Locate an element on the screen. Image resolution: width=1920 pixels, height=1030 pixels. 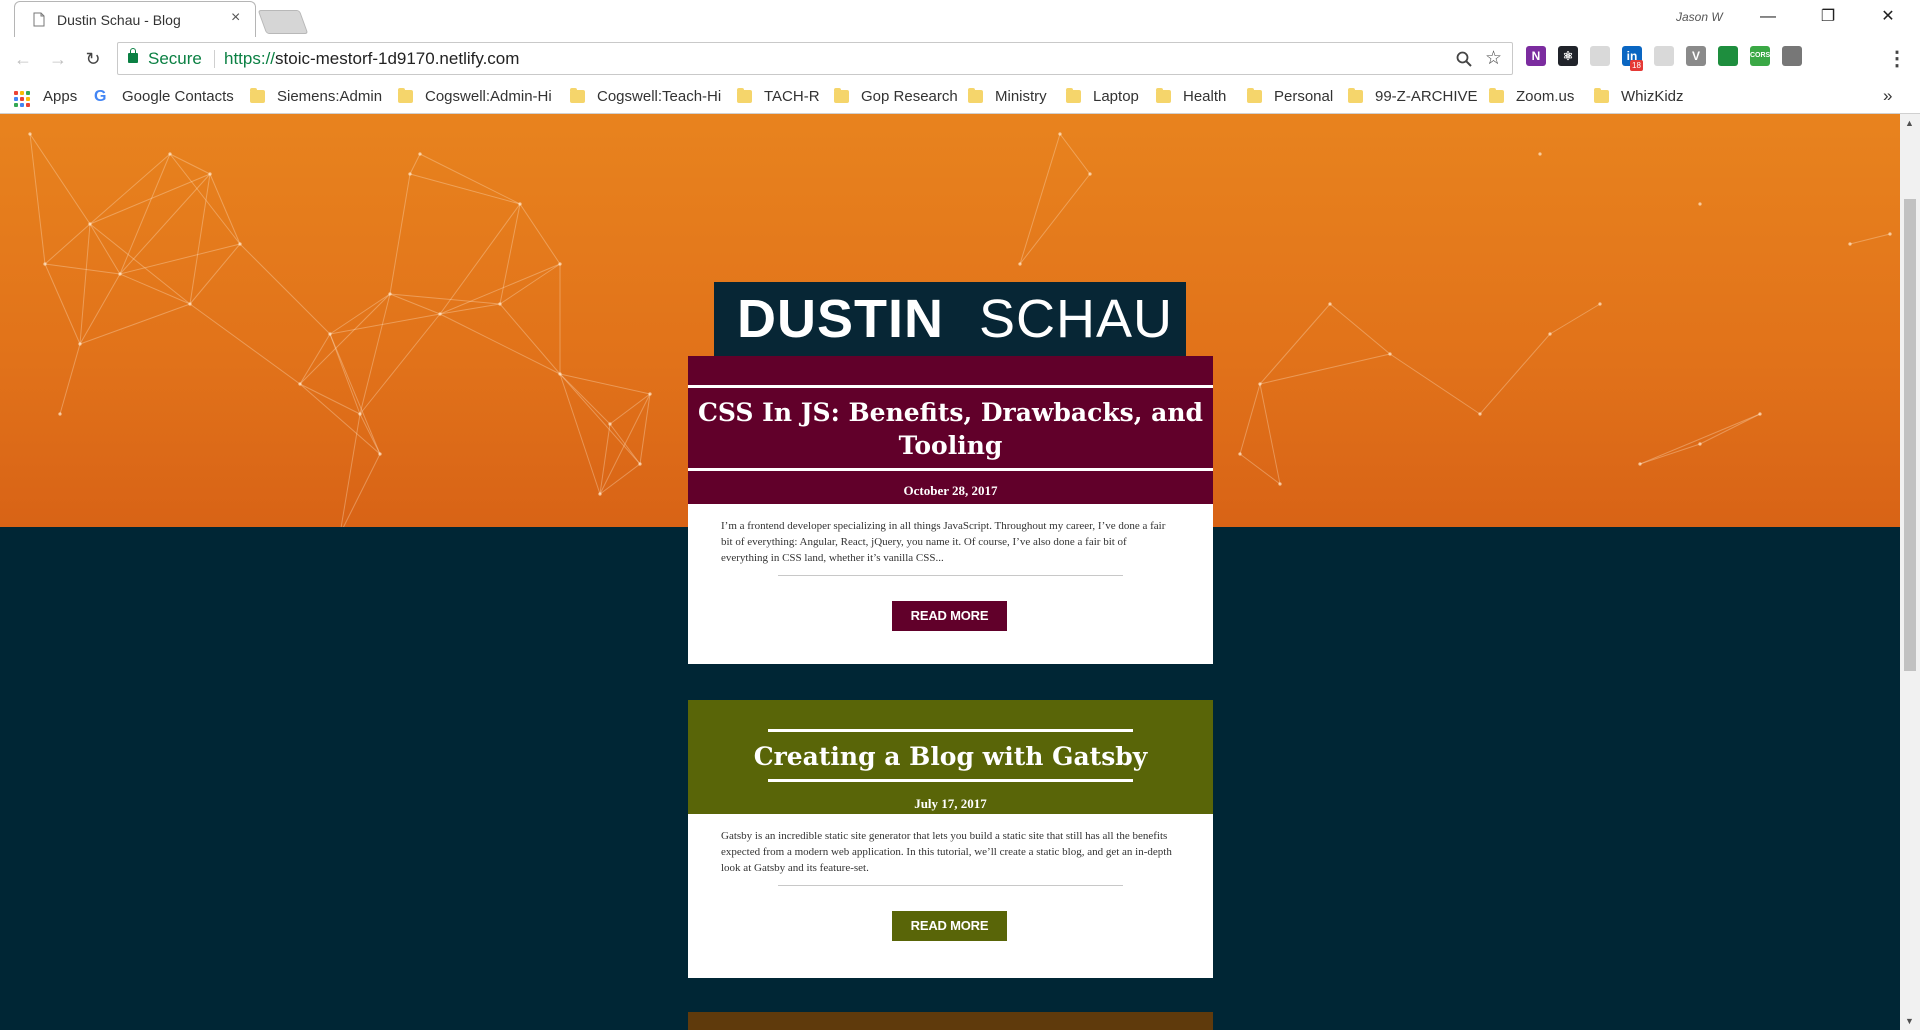
bookmark-item: Ministry is located at coordinates (1021, 96).